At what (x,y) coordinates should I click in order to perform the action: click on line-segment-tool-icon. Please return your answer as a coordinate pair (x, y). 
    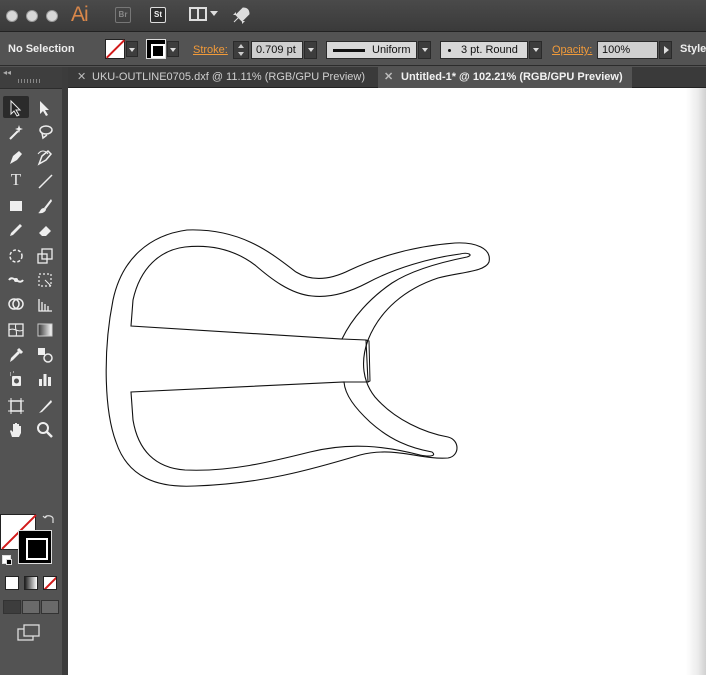
    Looking at the image, I should click on (45, 181).